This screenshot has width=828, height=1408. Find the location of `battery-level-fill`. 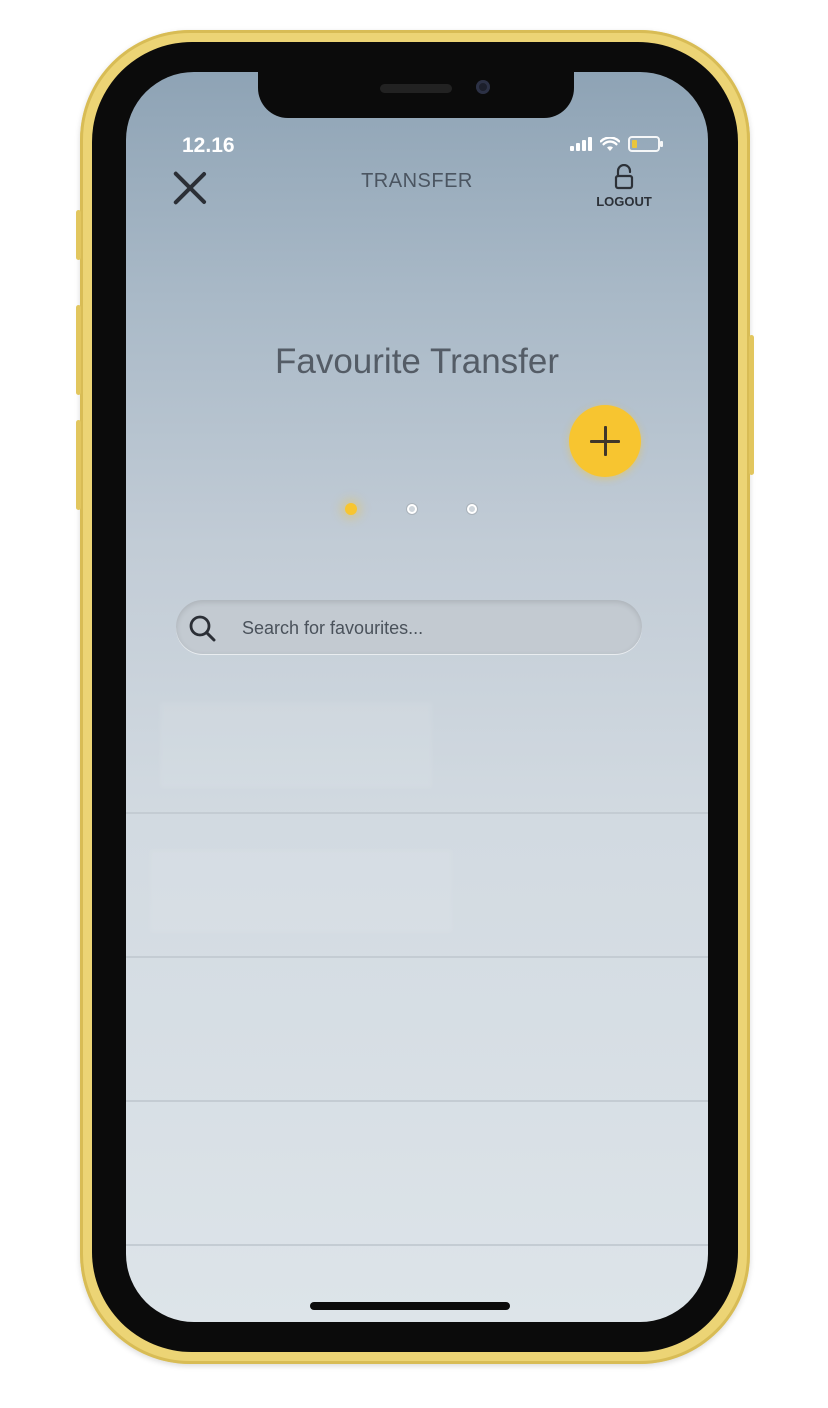

battery-level-fill is located at coordinates (634, 144).